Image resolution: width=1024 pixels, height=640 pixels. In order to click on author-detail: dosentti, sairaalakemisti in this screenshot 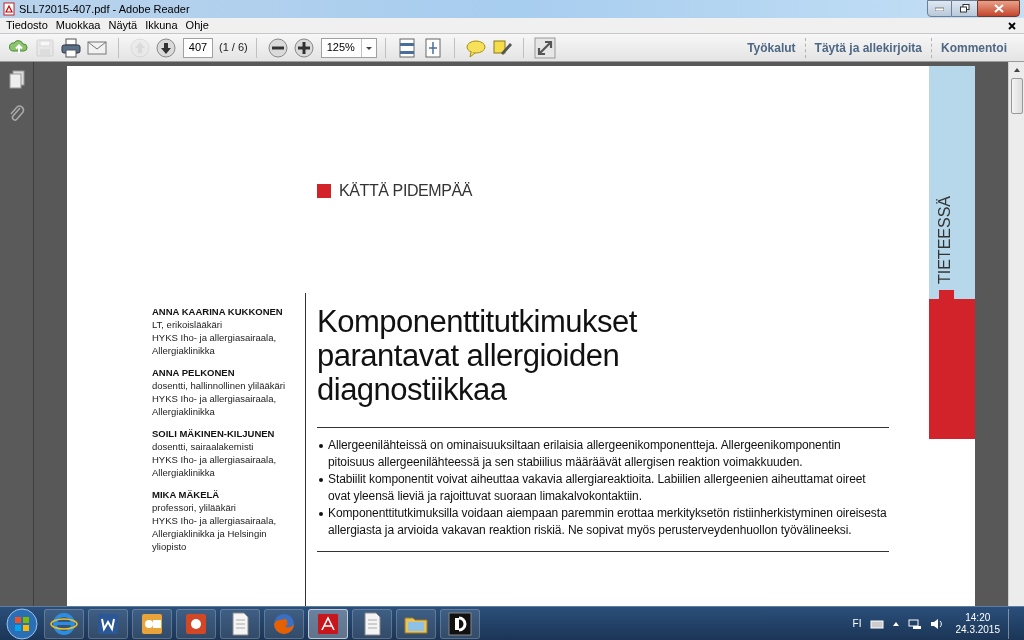, I will do `click(203, 446)`.